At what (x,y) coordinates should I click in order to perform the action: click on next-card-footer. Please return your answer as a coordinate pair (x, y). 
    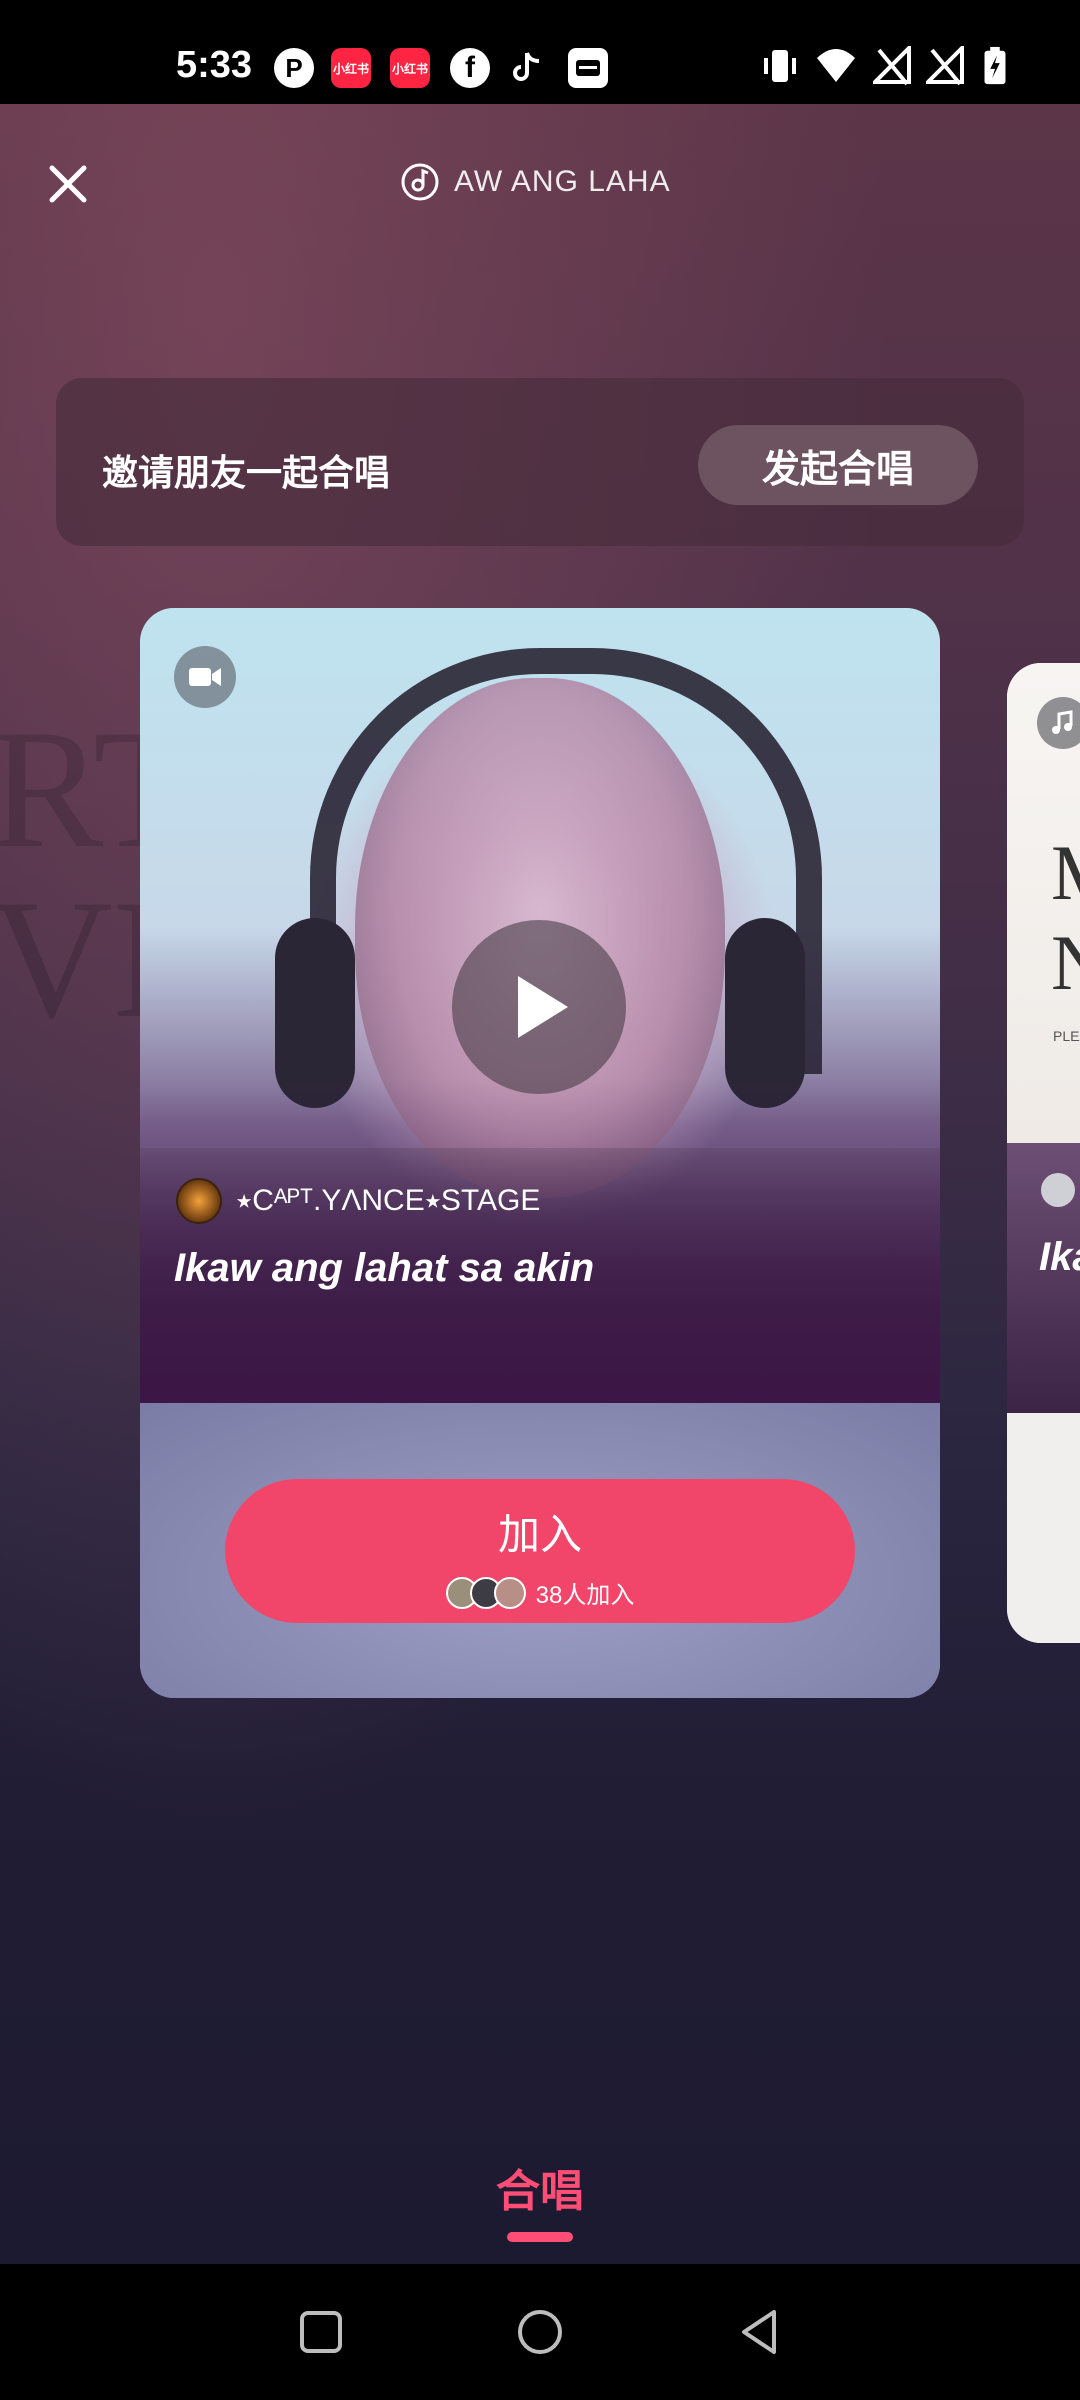
    Looking at the image, I should click on (1043, 1528).